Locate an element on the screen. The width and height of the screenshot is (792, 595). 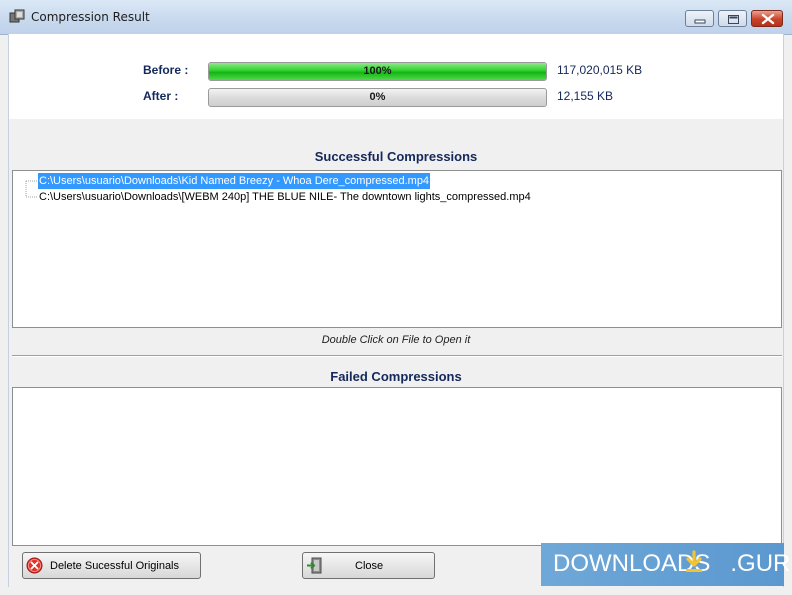
delete-originals-label: Delete Sucessful Originals is located at coordinates (115, 566).